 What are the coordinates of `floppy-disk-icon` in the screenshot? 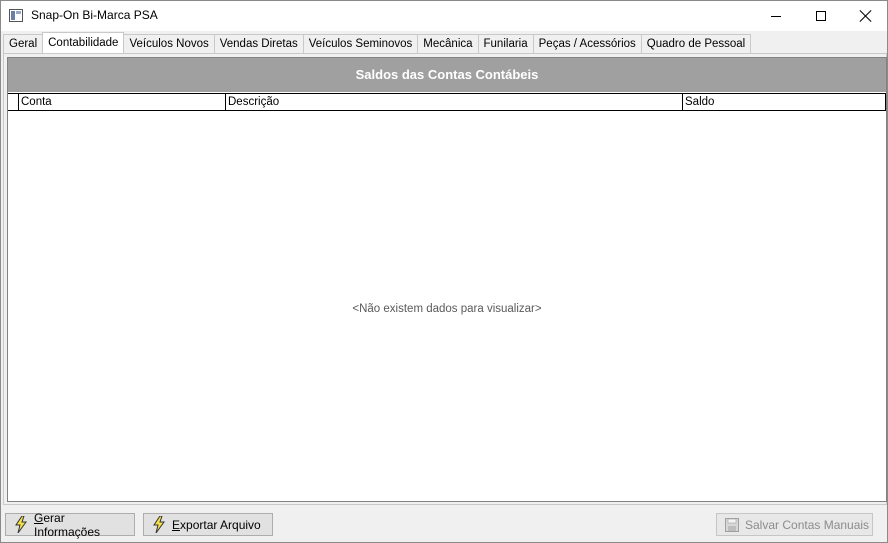 It's located at (732, 524).